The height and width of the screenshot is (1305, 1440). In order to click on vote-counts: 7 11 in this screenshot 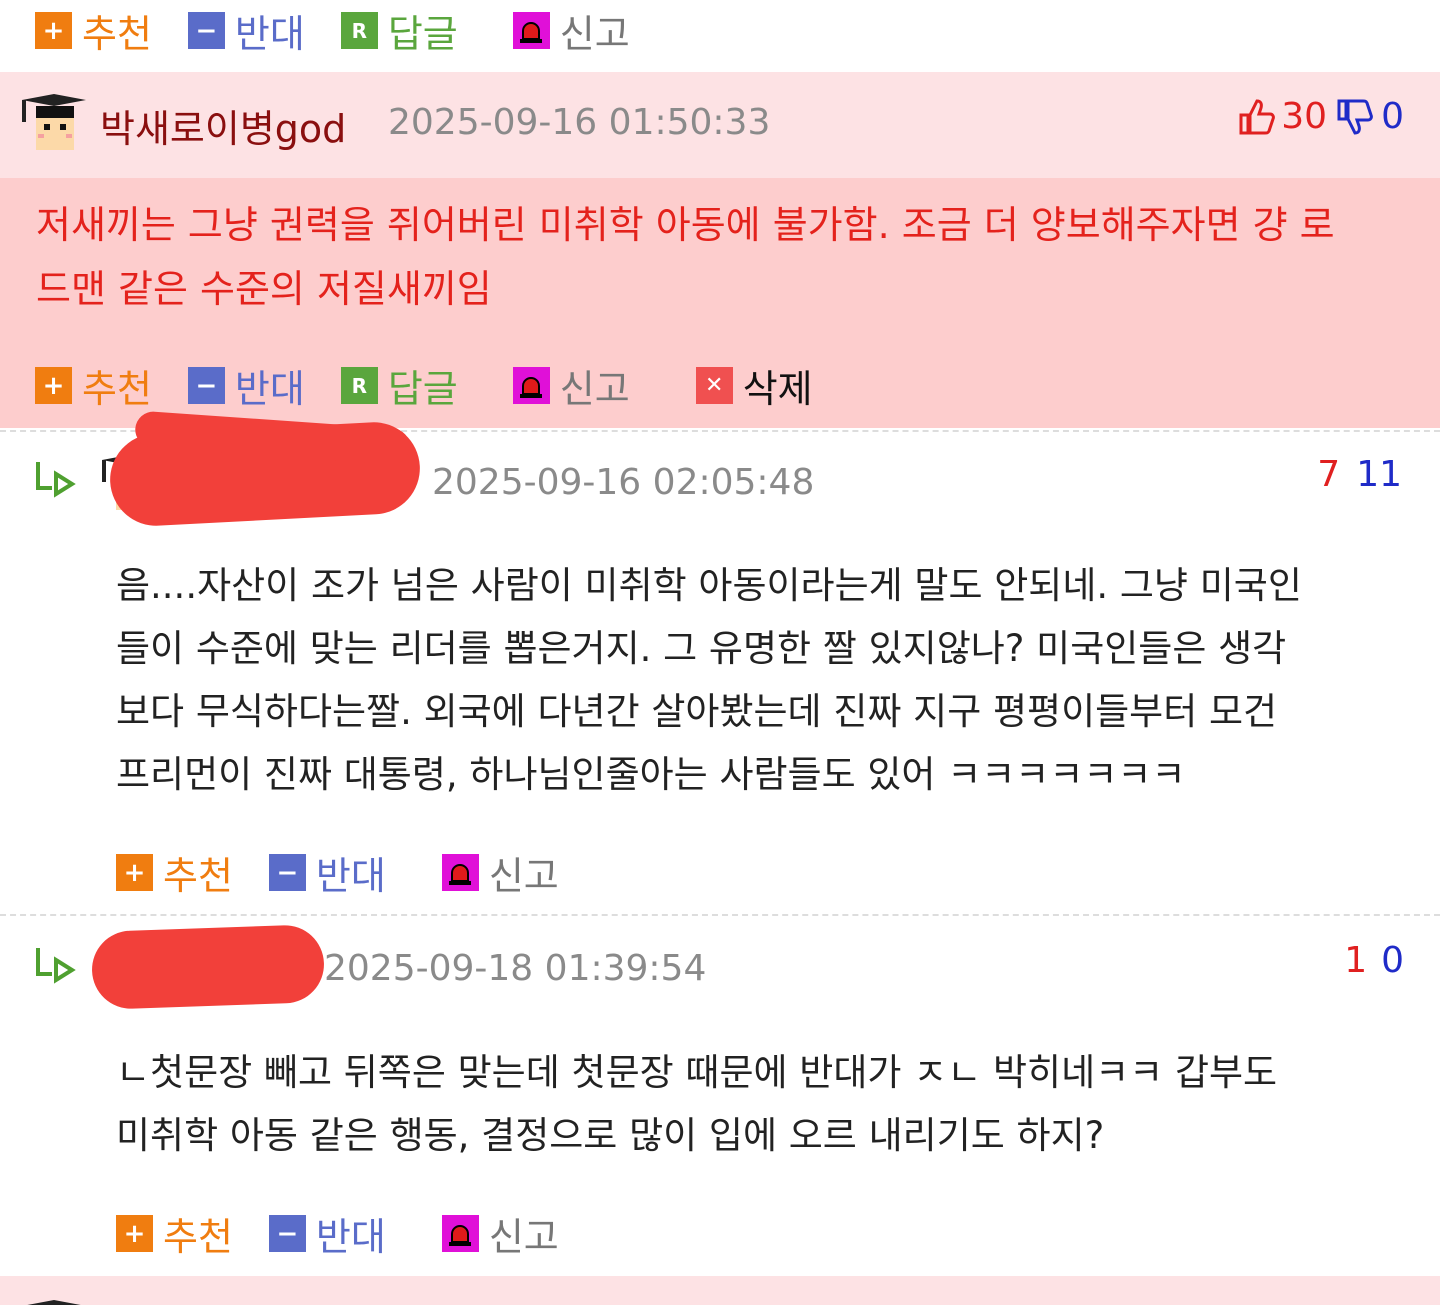, I will do `click(1359, 474)`.